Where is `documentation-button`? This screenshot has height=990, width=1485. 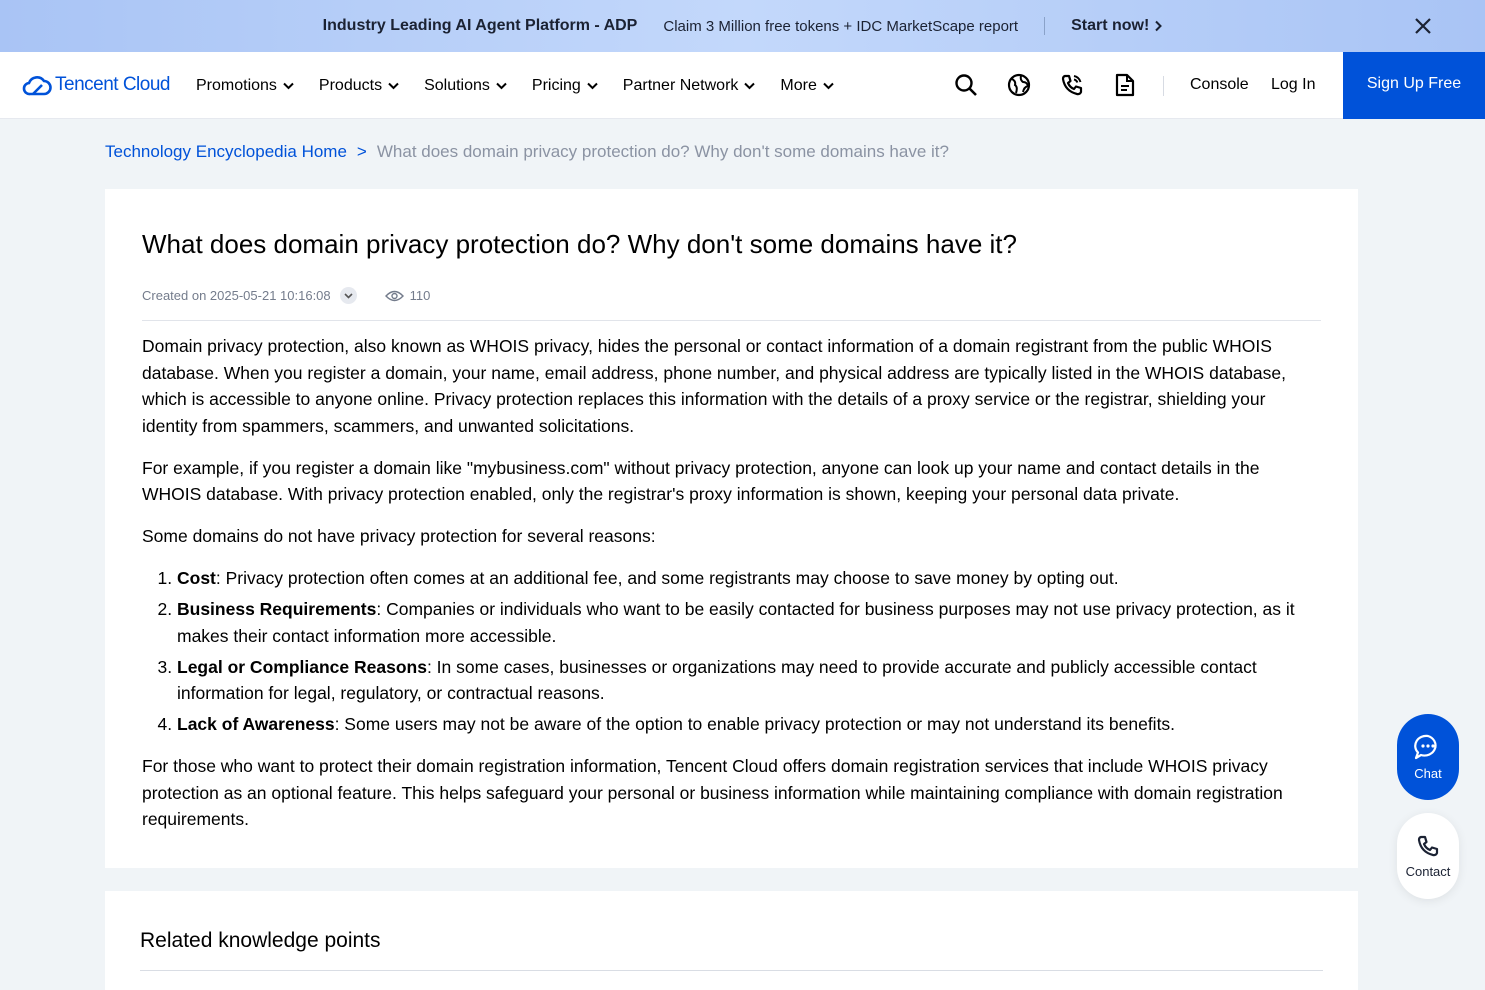 documentation-button is located at coordinates (1125, 85).